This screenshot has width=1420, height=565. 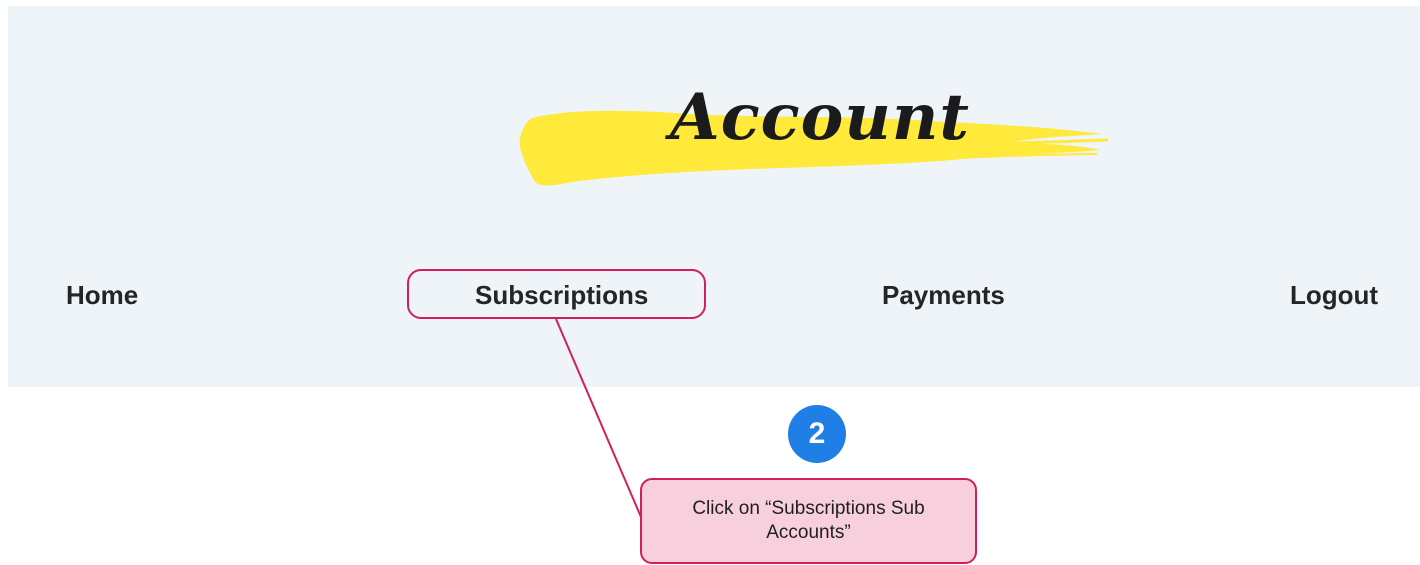 I want to click on nav-home-link: Home, so click(x=102, y=295).